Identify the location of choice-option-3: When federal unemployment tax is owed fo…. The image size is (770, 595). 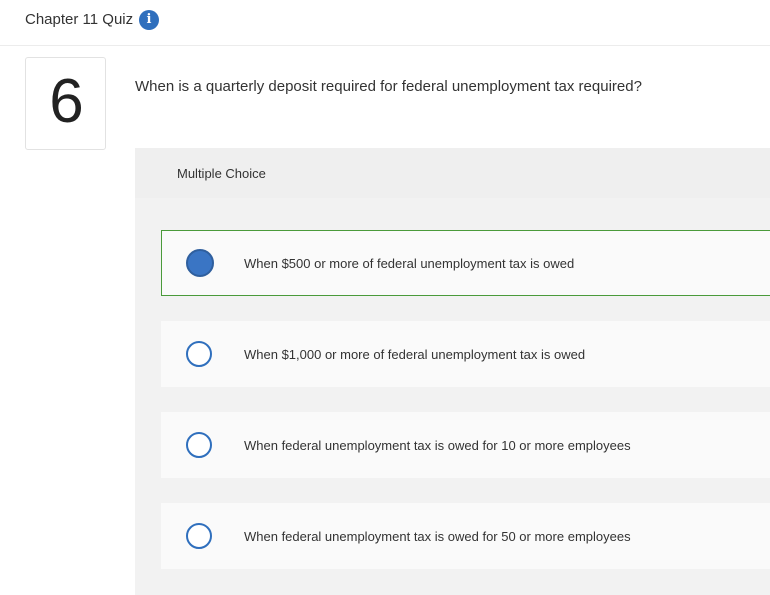
(465, 445).